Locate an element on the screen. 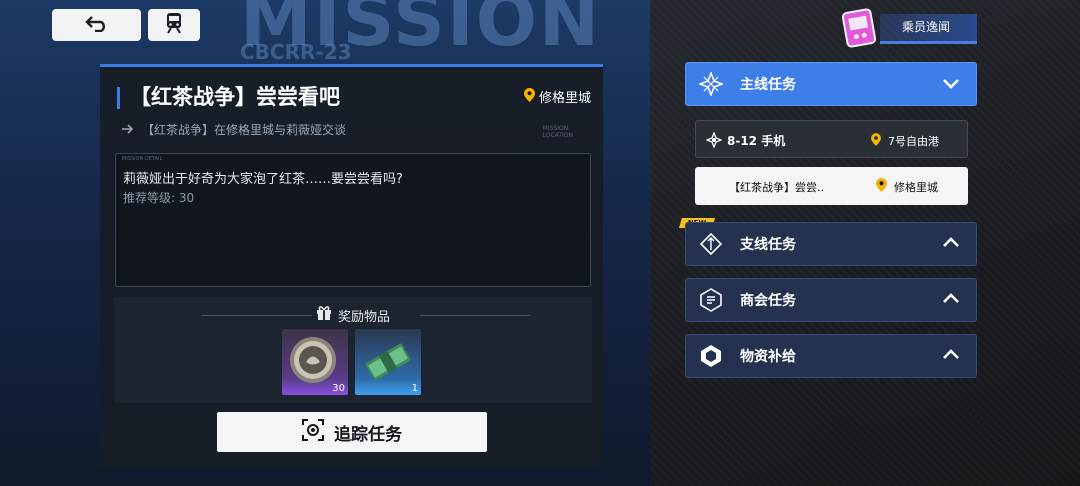 The height and width of the screenshot is (486, 1080). location-tag: MISSION LOCATION is located at coordinates (557, 132).